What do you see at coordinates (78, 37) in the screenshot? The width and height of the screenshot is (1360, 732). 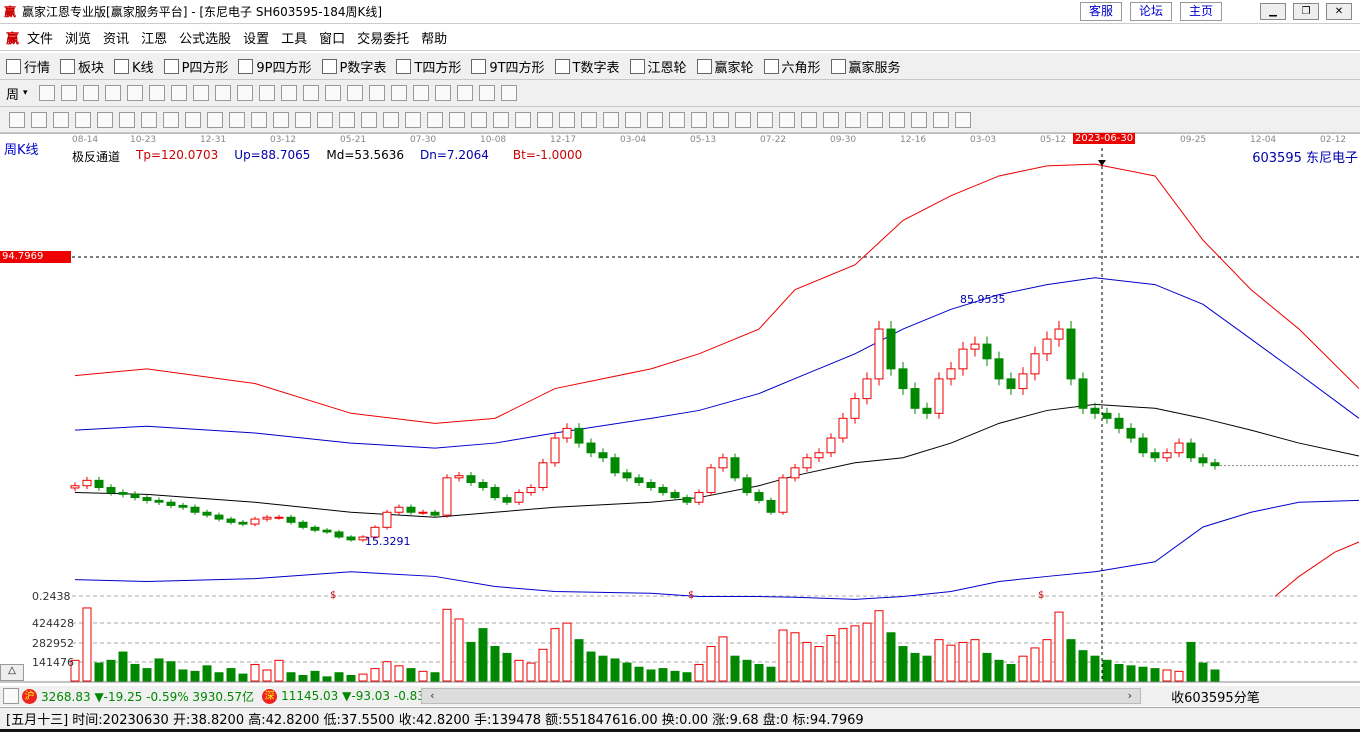 I see `menu-browse: 浏览` at bounding box center [78, 37].